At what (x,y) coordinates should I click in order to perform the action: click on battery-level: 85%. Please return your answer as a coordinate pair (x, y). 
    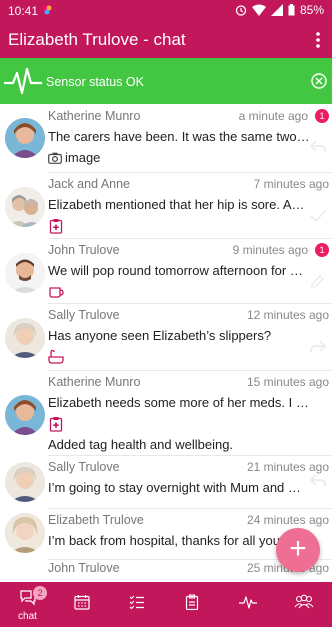
    Looking at the image, I should click on (311, 10).